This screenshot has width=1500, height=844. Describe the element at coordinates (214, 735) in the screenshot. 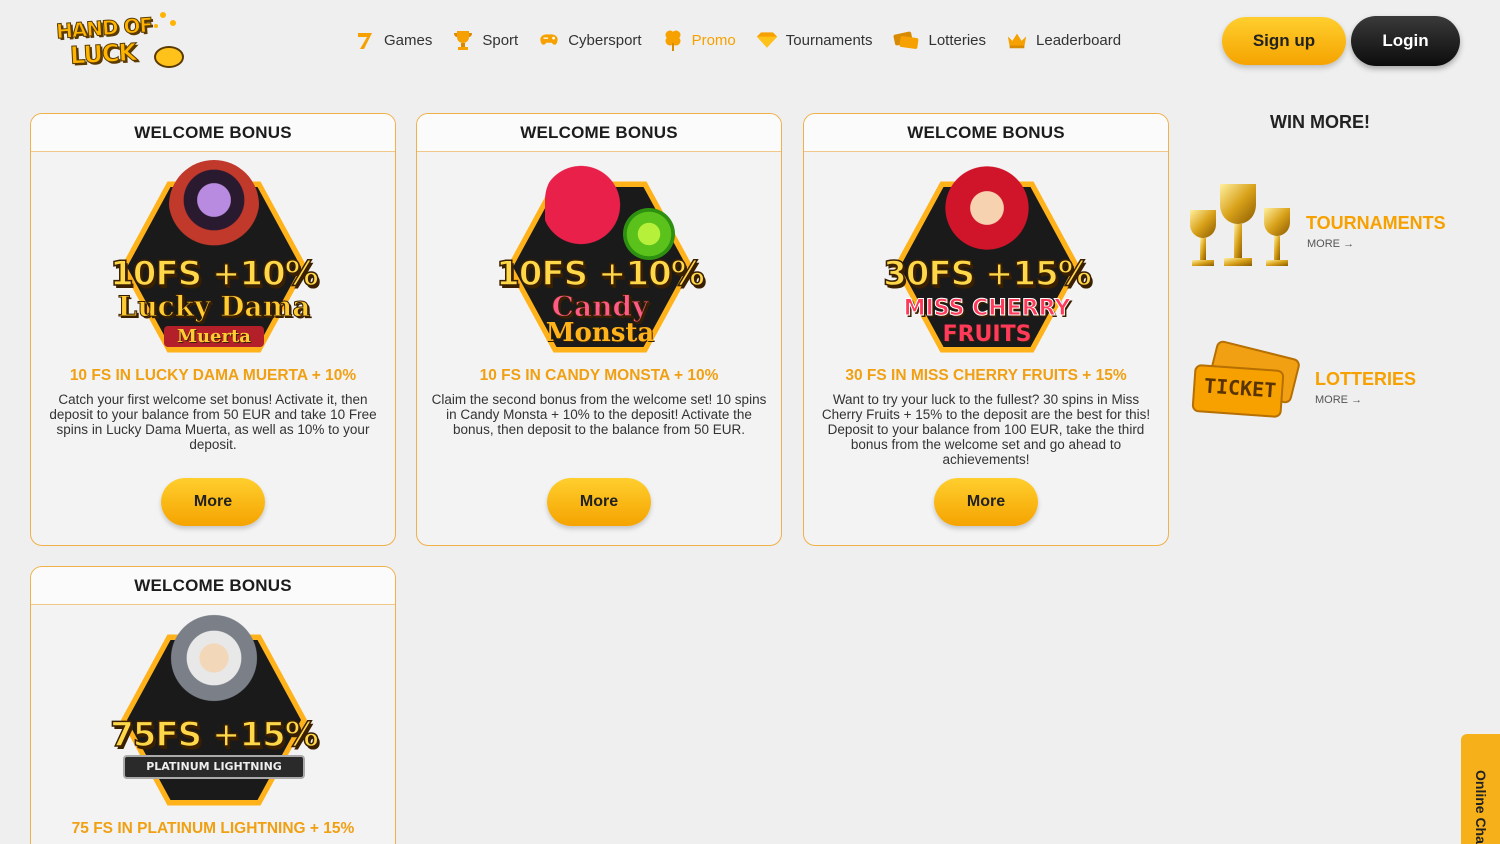

I see `art-bonus-text: 75FS +15%` at that location.